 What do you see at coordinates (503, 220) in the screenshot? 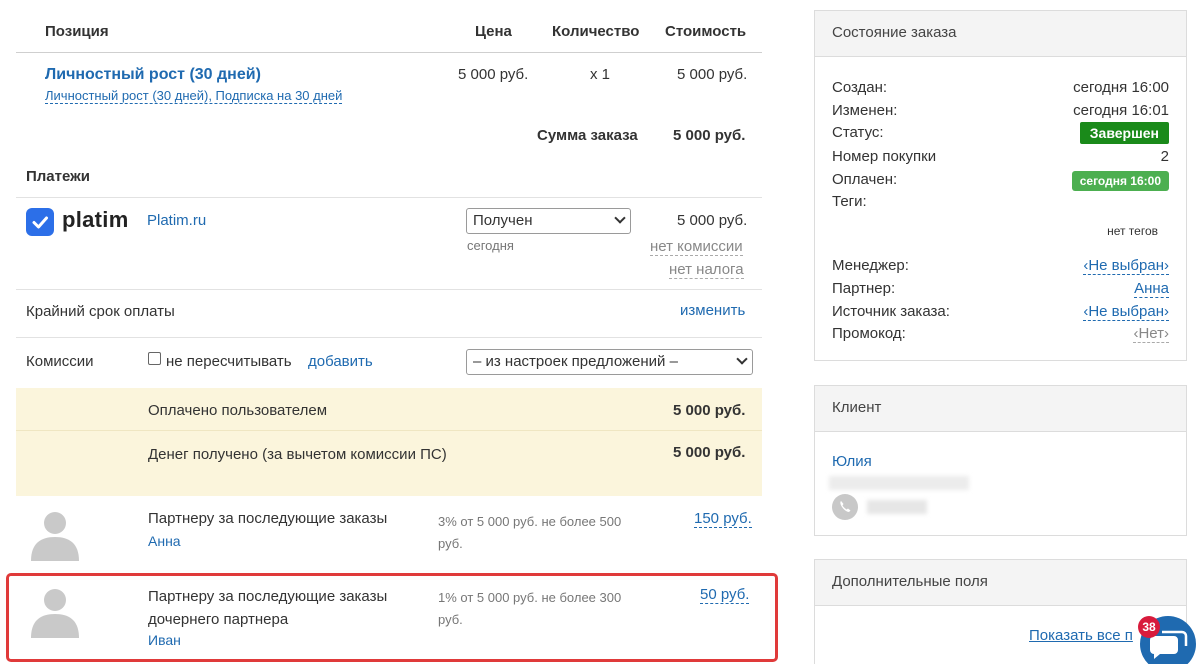
I see `payment-status-value: Получен` at bounding box center [503, 220].